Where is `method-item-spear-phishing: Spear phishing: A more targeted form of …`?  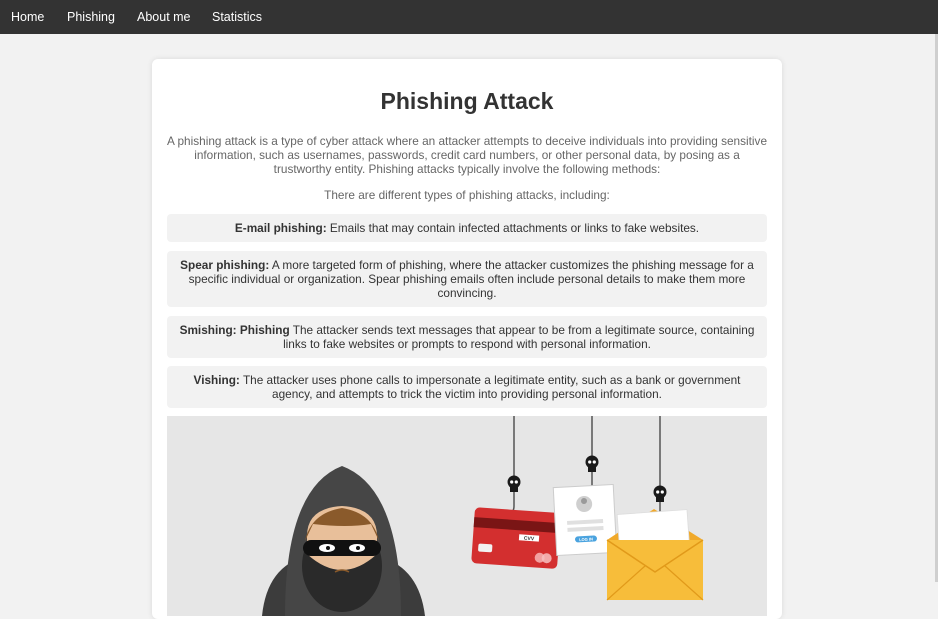 method-item-spear-phishing: Spear phishing: A more targeted form of … is located at coordinates (467, 279).